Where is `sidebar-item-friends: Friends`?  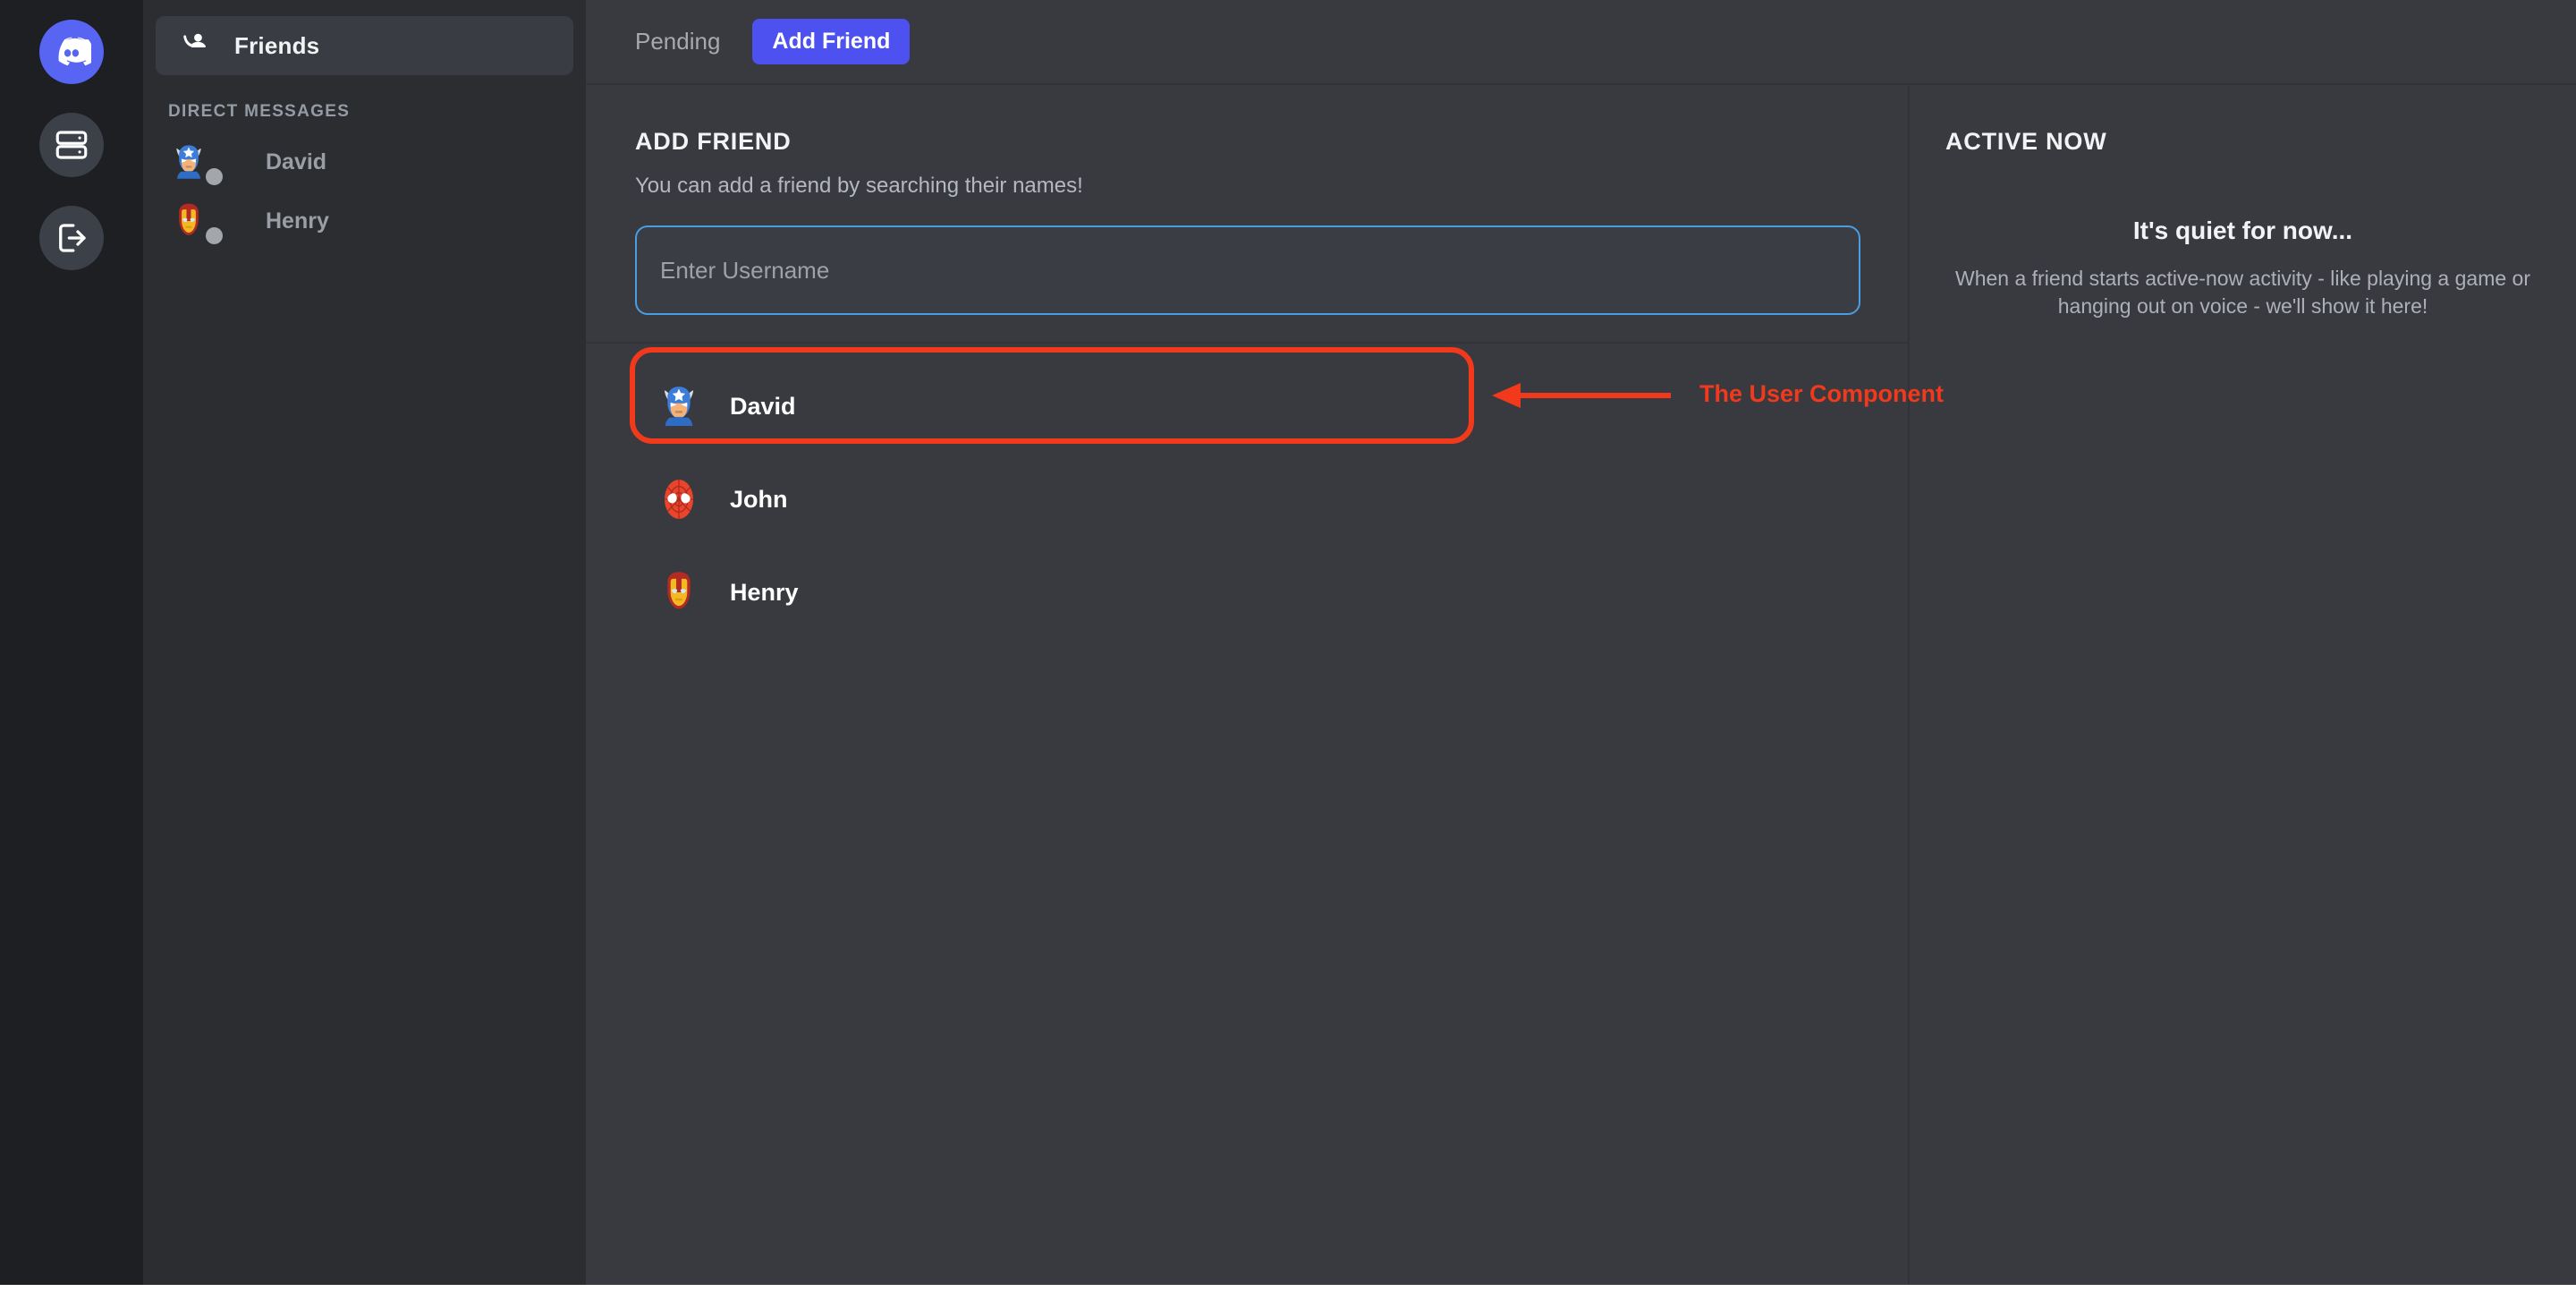
sidebar-item-friends: Friends is located at coordinates (364, 45).